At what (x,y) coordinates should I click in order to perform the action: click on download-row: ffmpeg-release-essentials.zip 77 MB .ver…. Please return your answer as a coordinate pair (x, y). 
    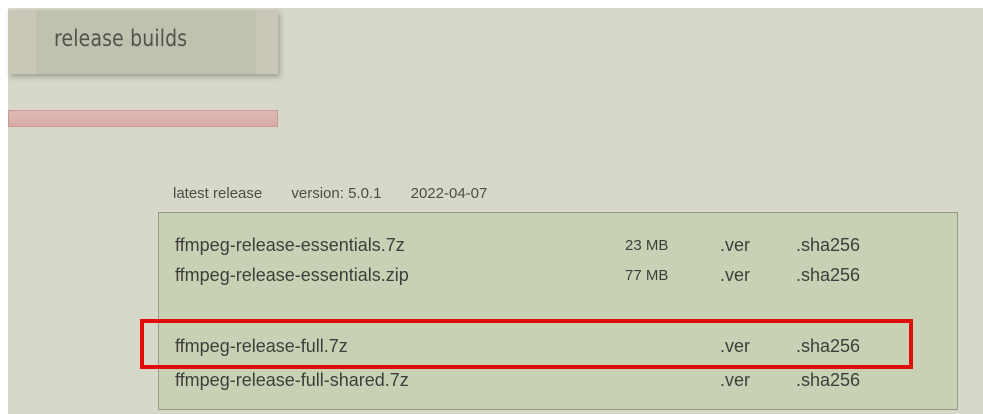
    Looking at the image, I should click on (545, 278).